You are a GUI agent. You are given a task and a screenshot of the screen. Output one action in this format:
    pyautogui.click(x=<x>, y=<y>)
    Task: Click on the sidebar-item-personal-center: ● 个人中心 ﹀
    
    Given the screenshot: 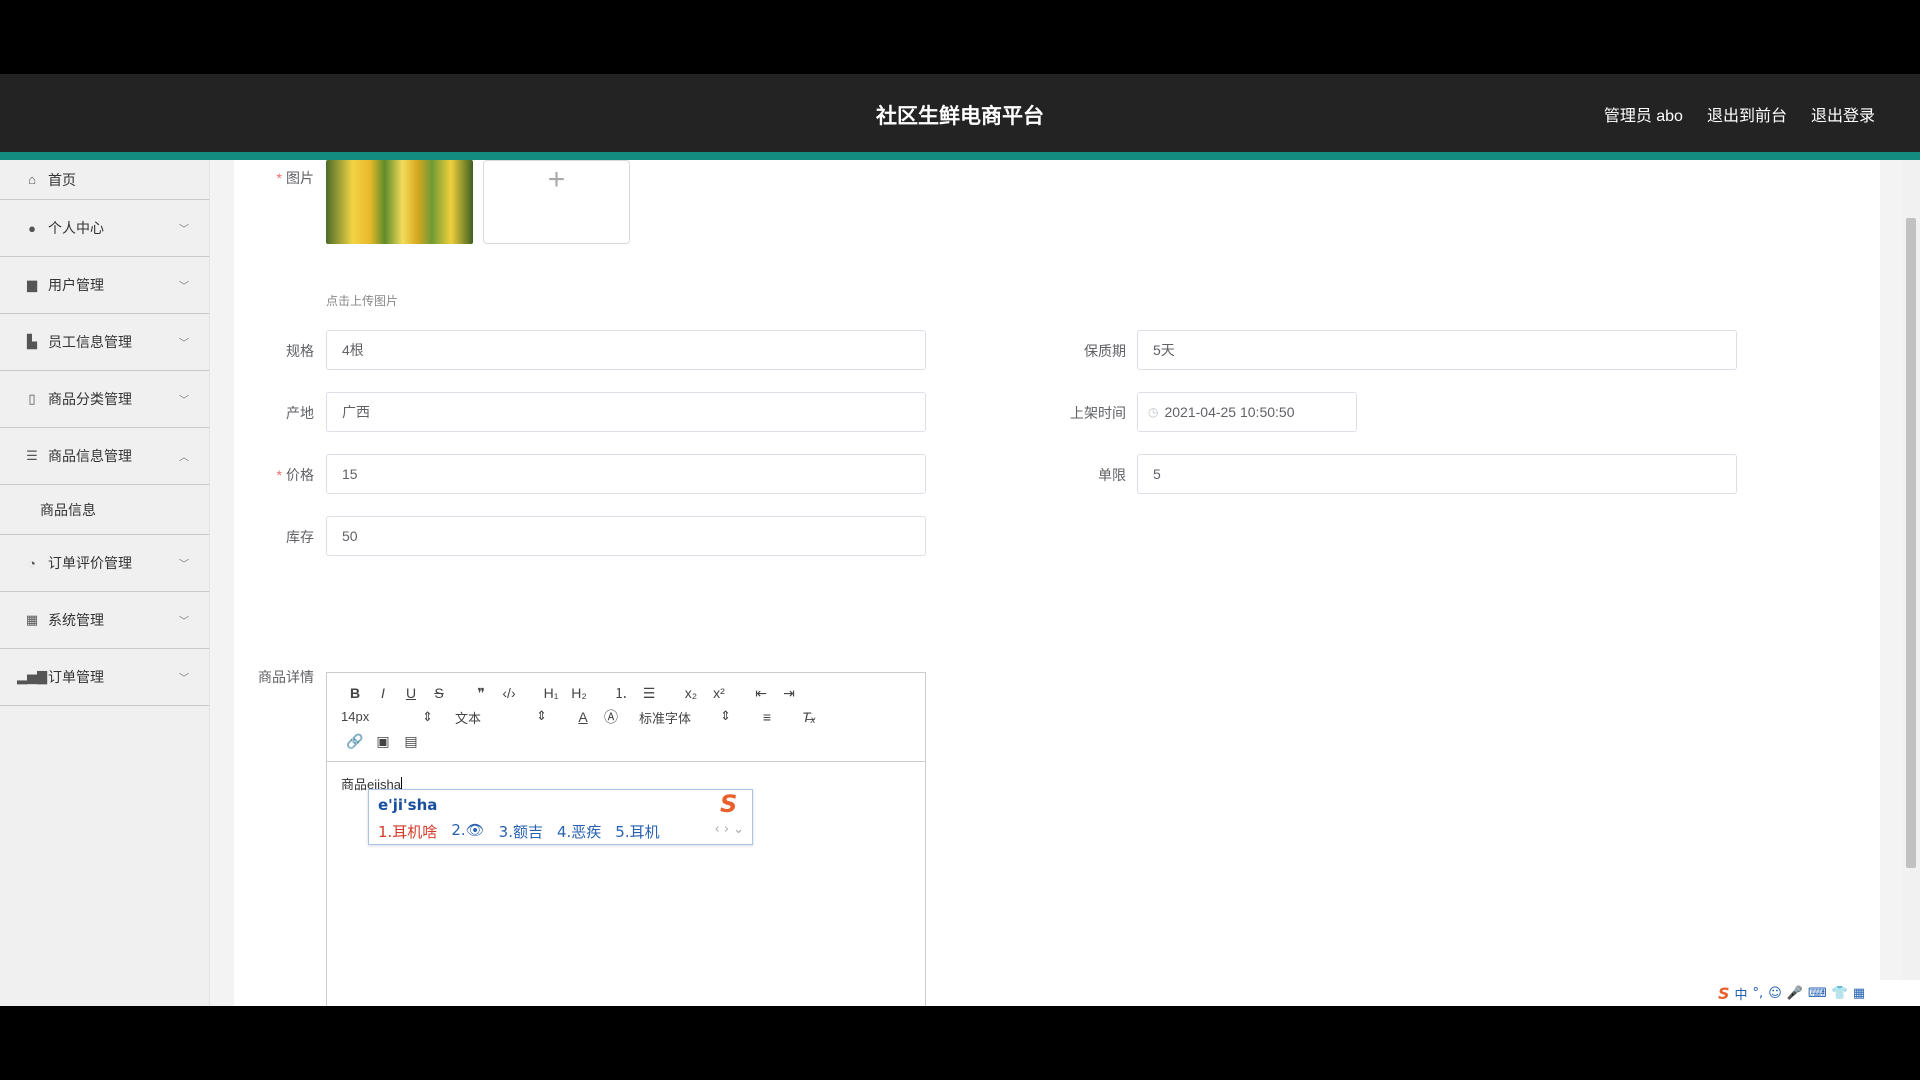 What is the action you would take?
    pyautogui.click(x=104, y=228)
    